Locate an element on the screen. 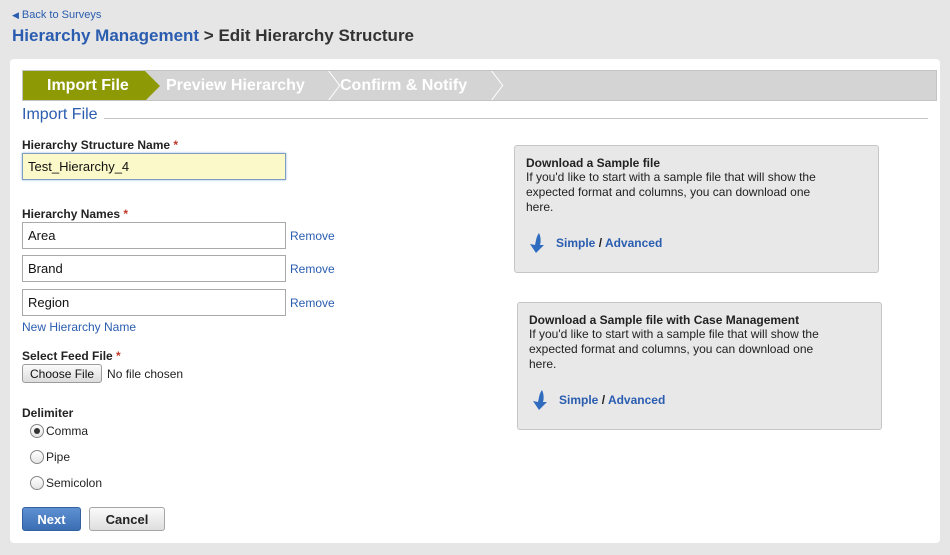 The height and width of the screenshot is (555, 950). delimiter-option-label: Pipe is located at coordinates (58, 457).